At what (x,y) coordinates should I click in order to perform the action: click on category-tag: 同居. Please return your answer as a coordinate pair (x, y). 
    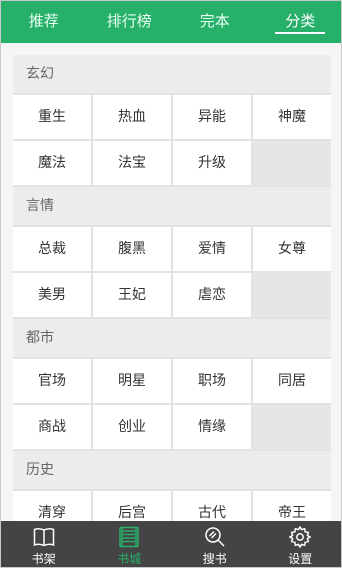
    Looking at the image, I should click on (292, 381).